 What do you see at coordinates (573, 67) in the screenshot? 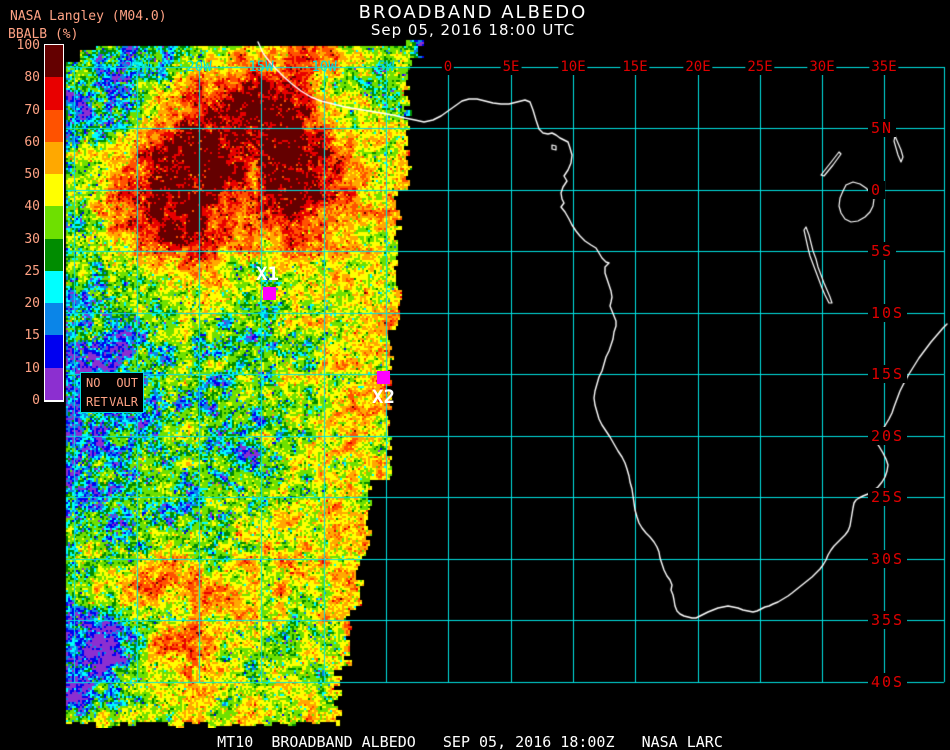
I see `lon-label-10e: 10E` at bounding box center [573, 67].